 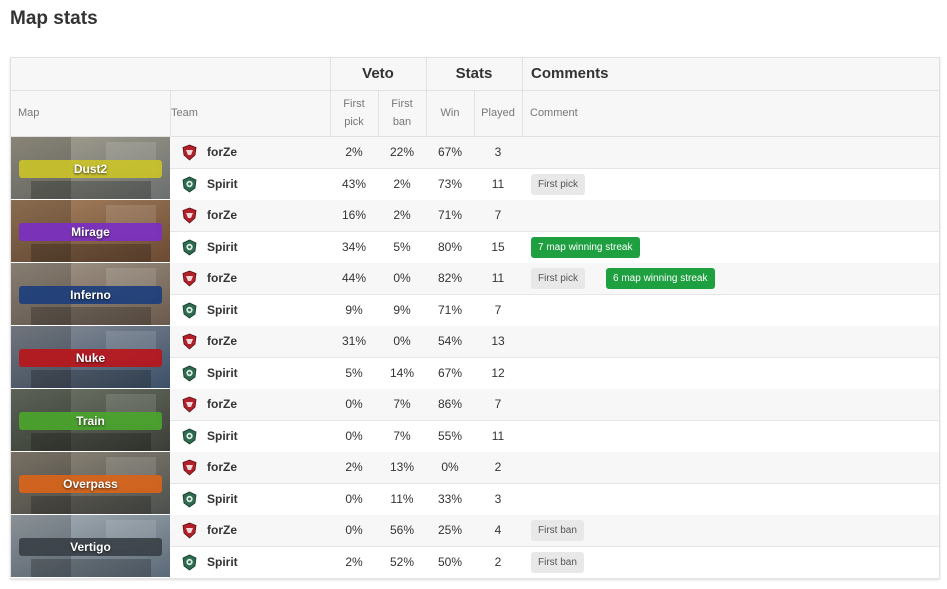 I want to click on map-image-overpass: Overpass, so click(x=90, y=483).